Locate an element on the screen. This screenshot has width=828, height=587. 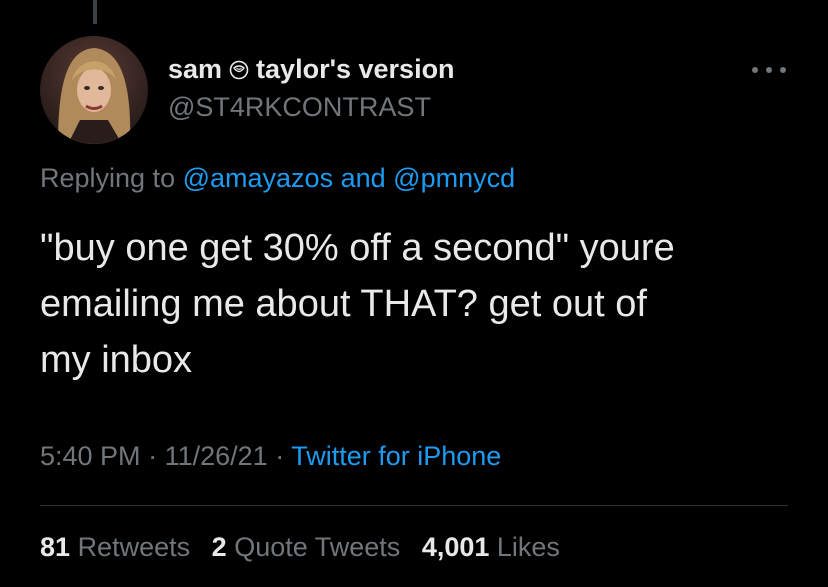
quote-tweets-label: Quote Tweets is located at coordinates (317, 547).